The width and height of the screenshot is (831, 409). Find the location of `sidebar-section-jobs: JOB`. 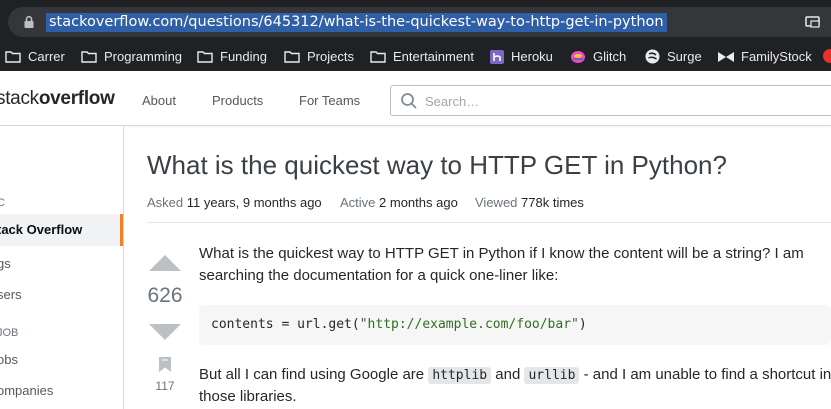

sidebar-section-jobs: JOB is located at coordinates (9, 333).